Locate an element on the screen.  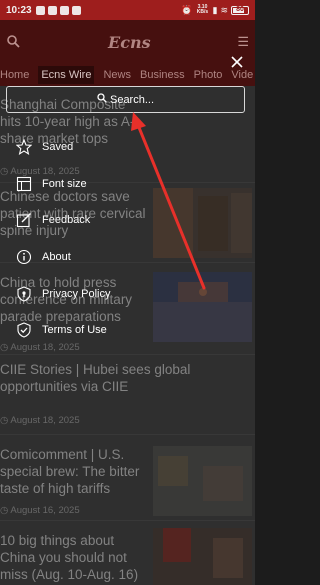
annotation-arrow is located at coordinates (168, 201).